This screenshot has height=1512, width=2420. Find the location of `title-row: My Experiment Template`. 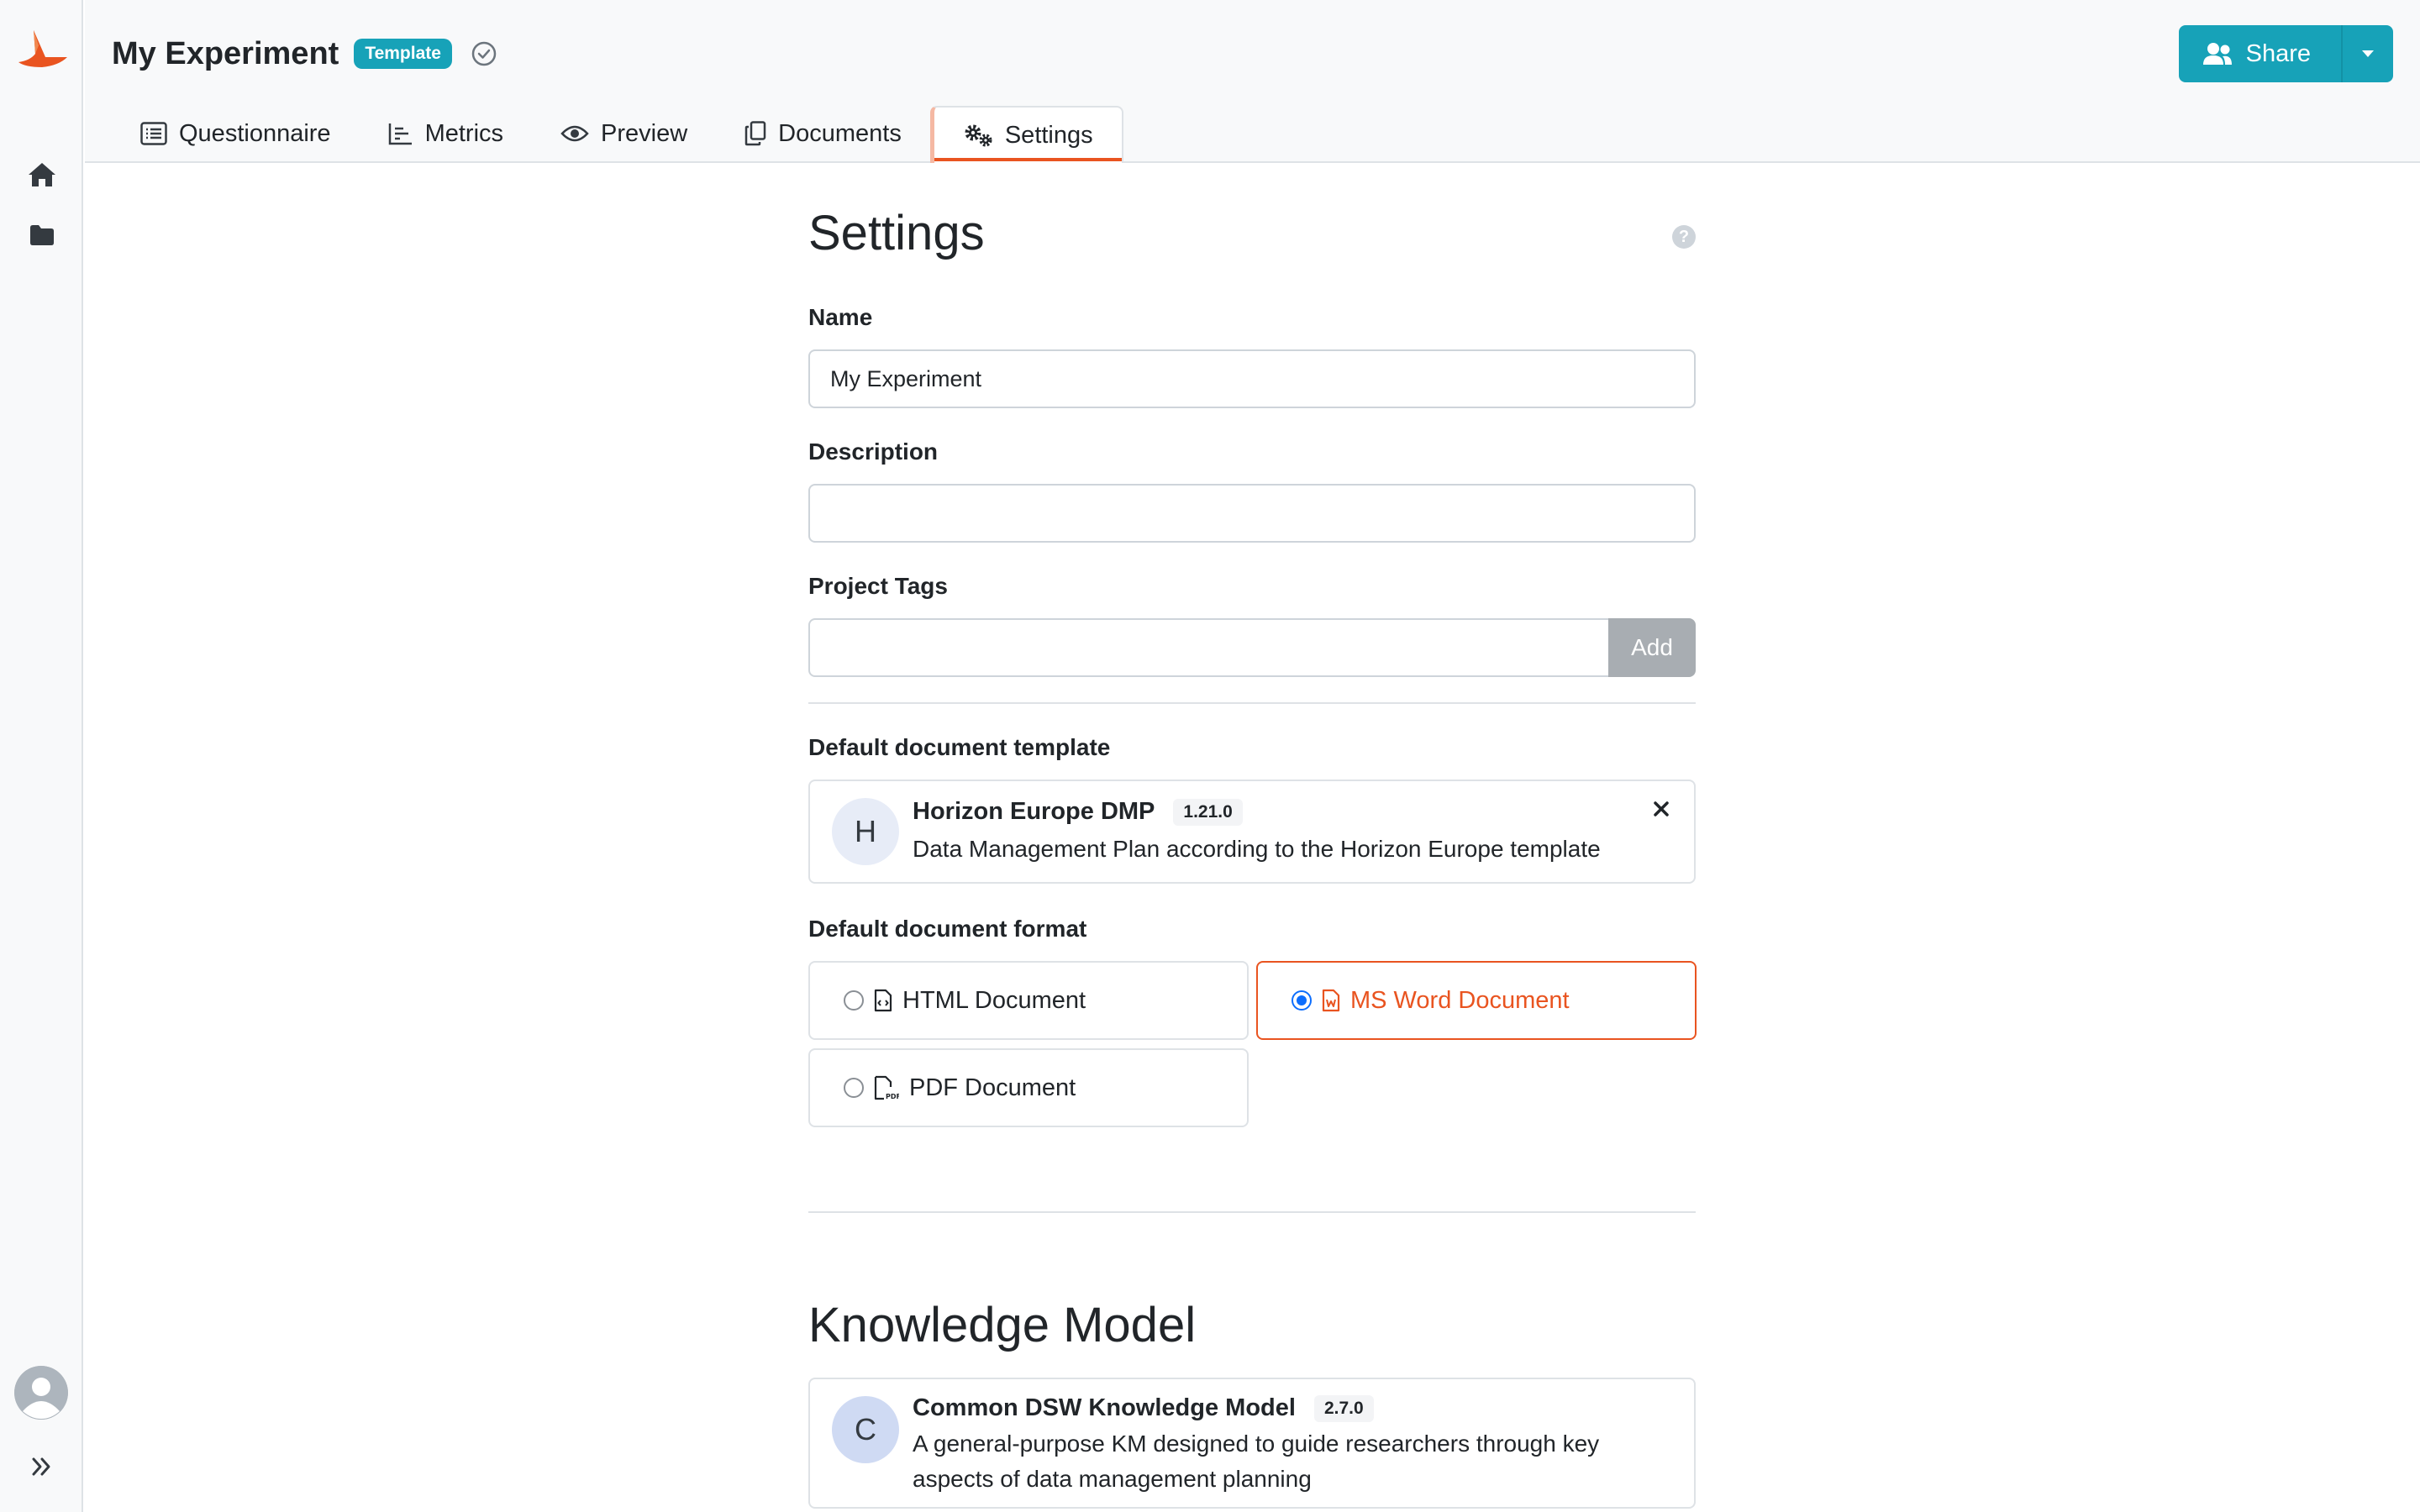

title-row: My Experiment Template is located at coordinates (304, 54).